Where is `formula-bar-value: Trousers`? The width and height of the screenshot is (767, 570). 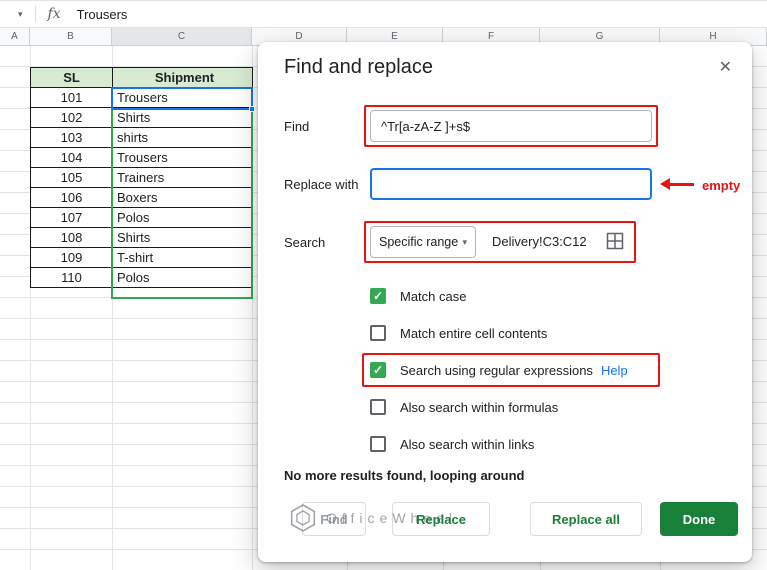 formula-bar-value: Trousers is located at coordinates (102, 14).